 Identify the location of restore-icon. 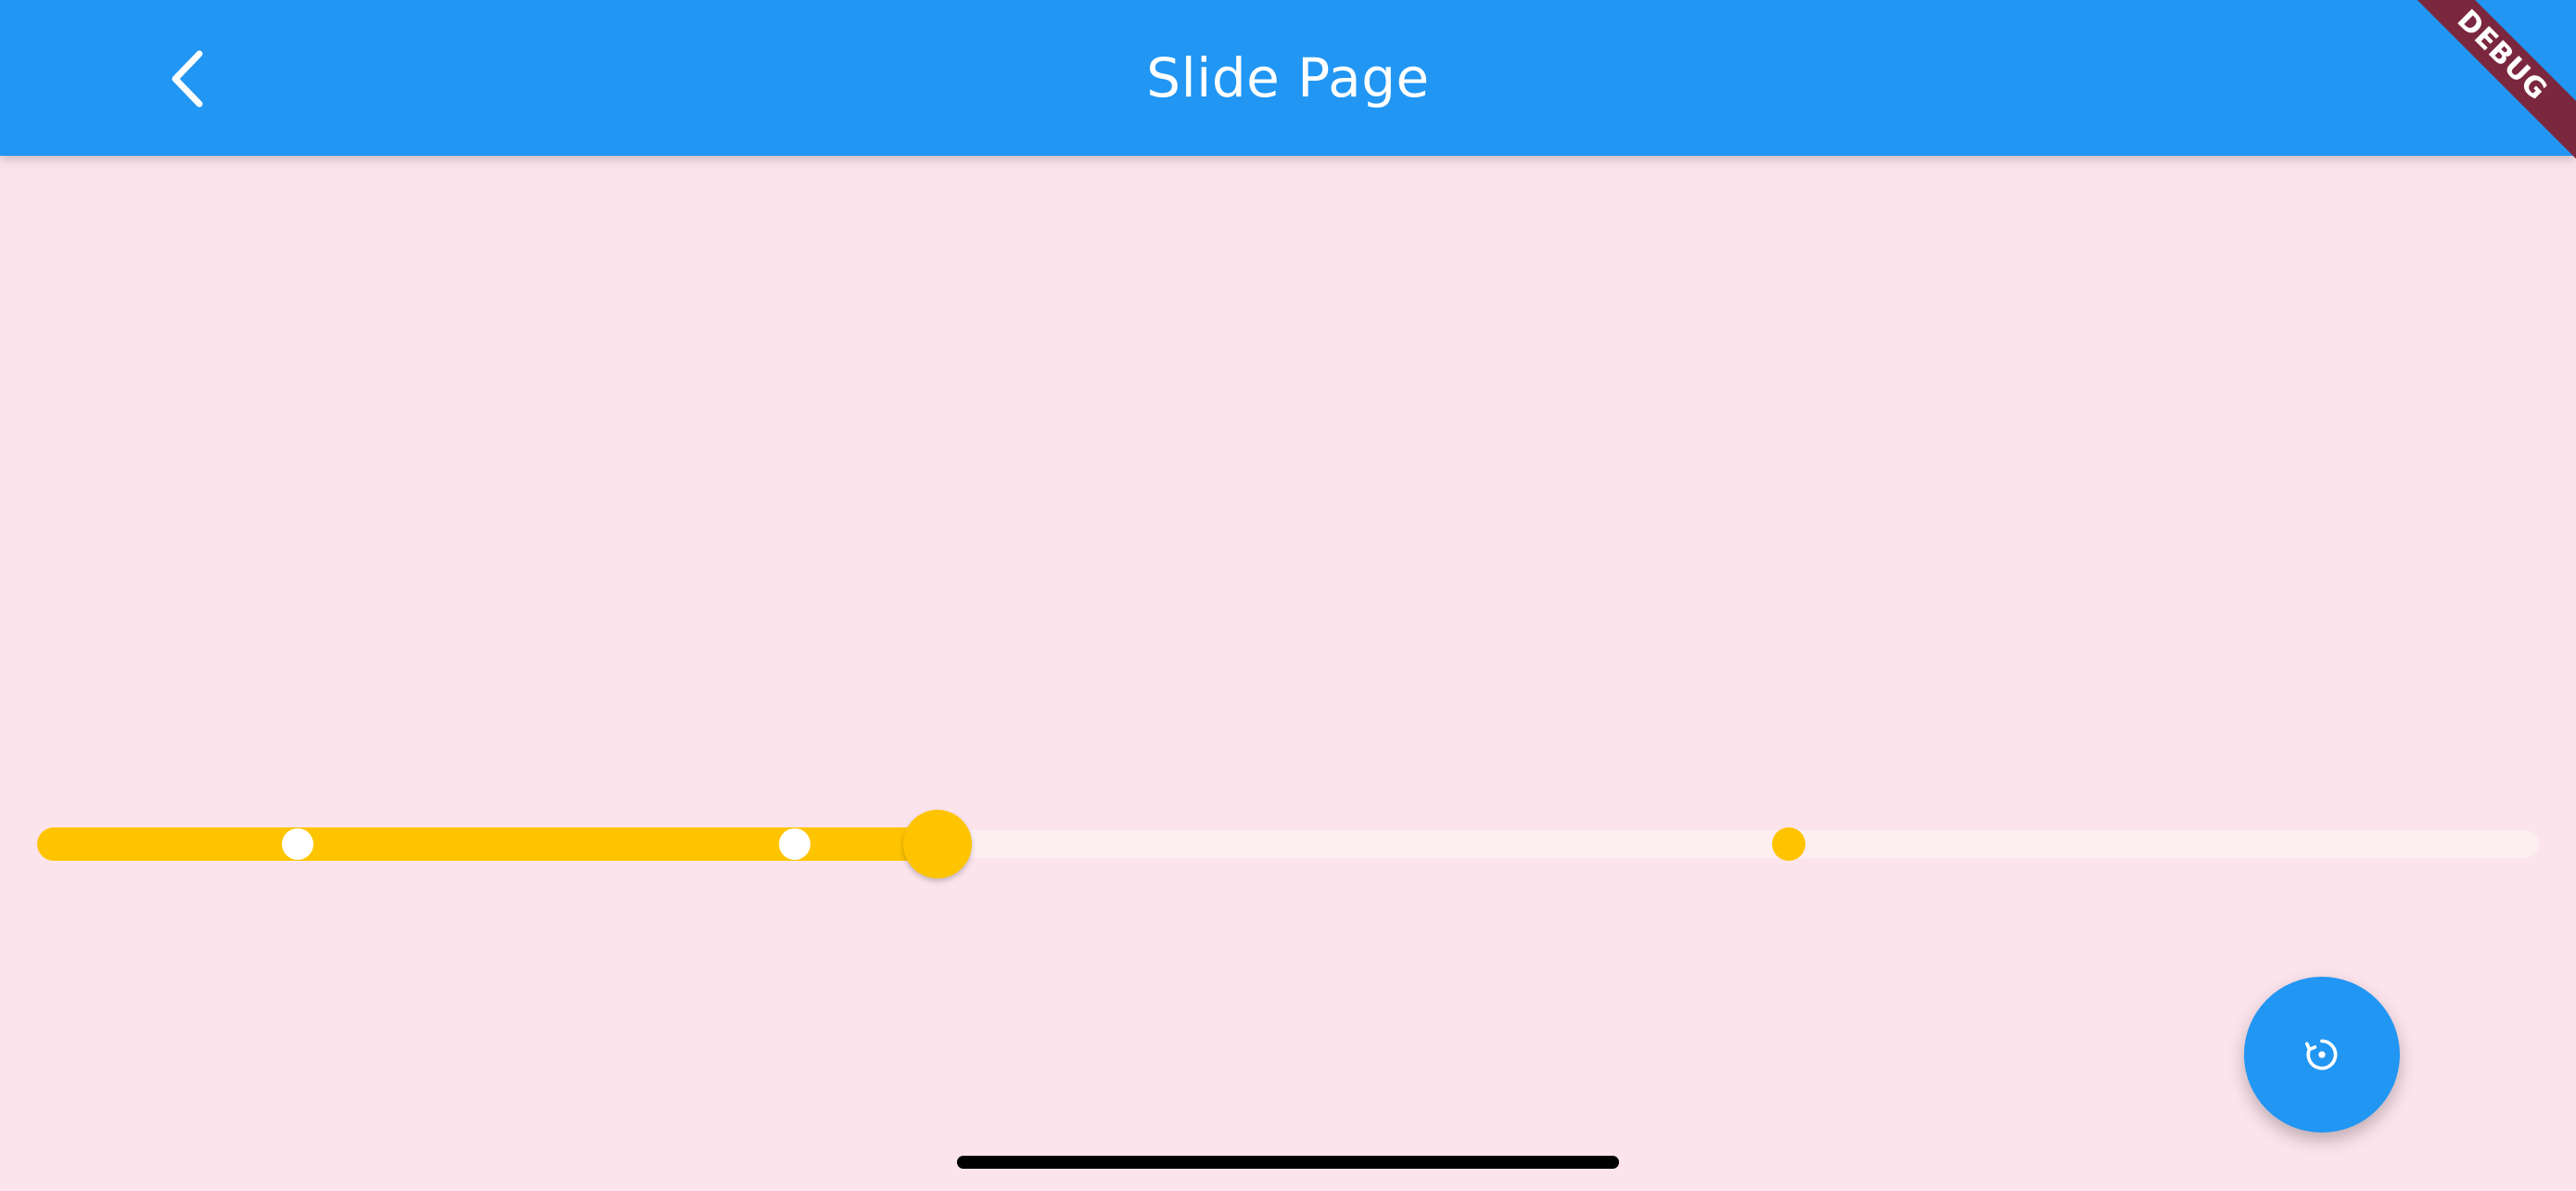
(2321, 1054).